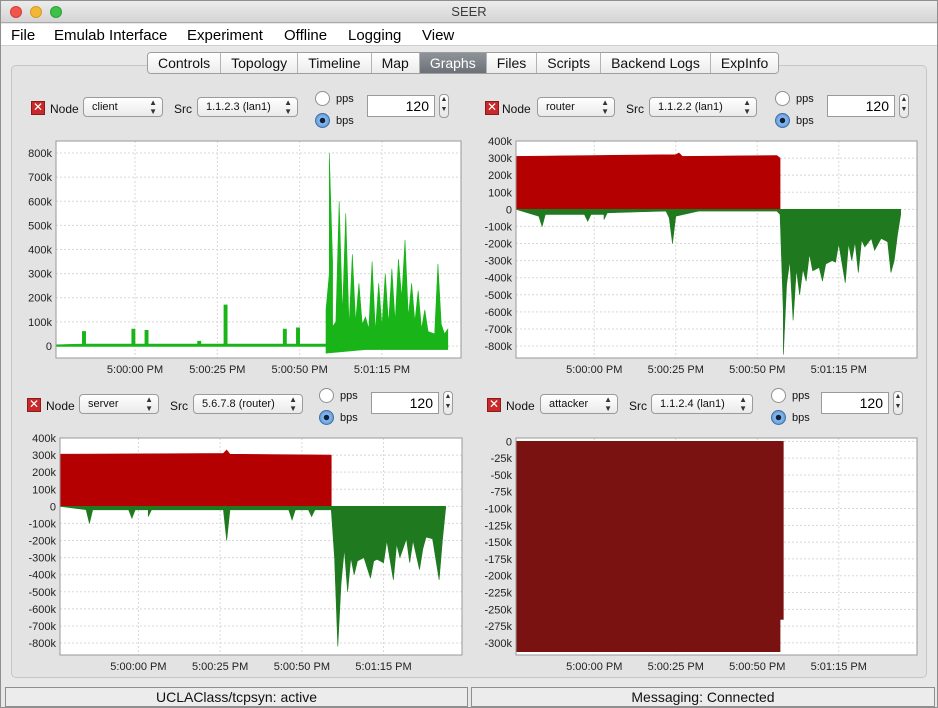 This screenshot has width=938, height=708. I want to click on y-tick-label: -300k, so click(498, 644).